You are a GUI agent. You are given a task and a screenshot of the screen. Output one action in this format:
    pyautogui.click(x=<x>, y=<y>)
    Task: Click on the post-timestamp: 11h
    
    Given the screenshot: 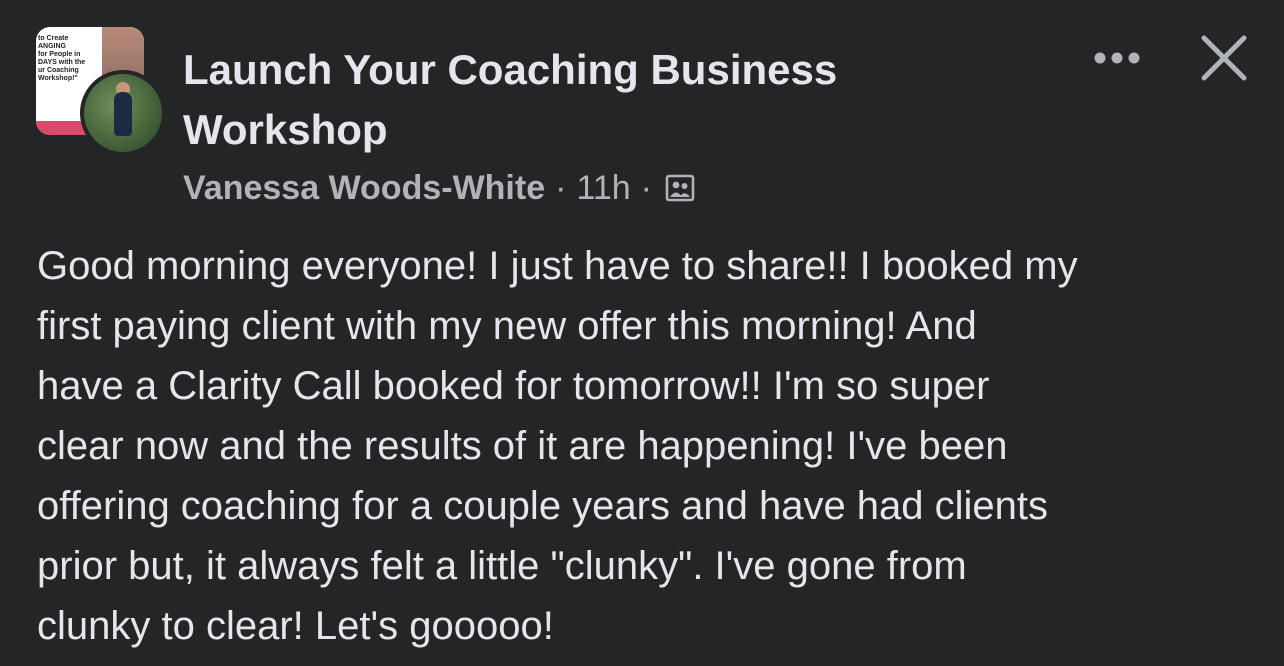 What is the action you would take?
    pyautogui.click(x=603, y=188)
    